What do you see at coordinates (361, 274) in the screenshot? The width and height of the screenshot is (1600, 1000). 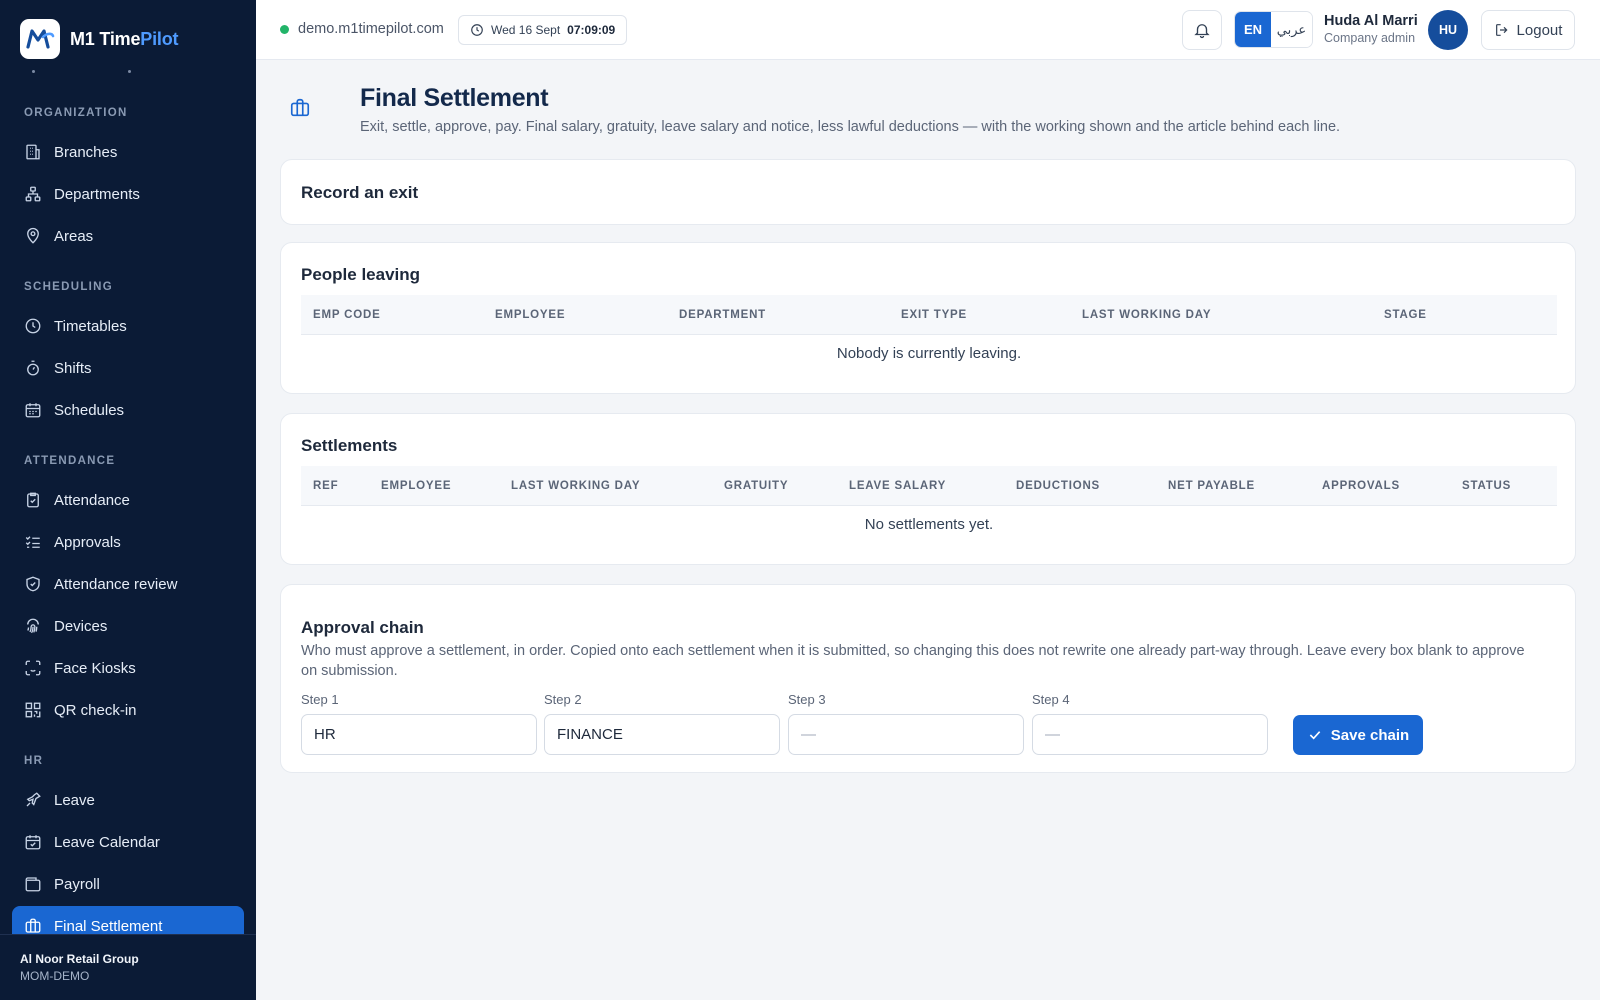 I see `people-leaving-title: People leaving` at bounding box center [361, 274].